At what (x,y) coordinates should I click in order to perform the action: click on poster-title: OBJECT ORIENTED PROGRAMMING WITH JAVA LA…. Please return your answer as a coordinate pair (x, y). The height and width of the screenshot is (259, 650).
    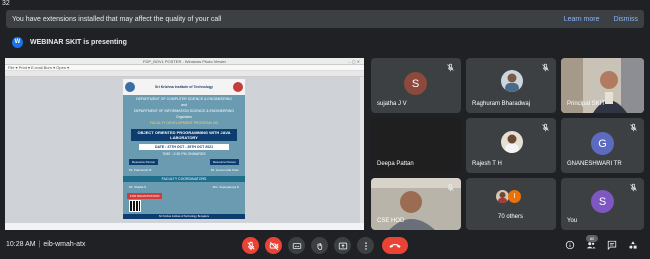
    Looking at the image, I should click on (184, 135).